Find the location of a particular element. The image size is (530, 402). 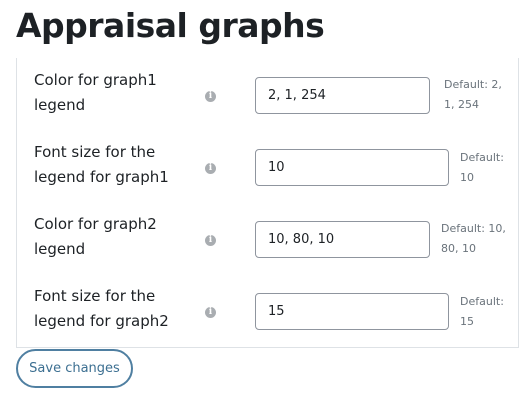

save-changes-button: Save changes is located at coordinates (74, 368).